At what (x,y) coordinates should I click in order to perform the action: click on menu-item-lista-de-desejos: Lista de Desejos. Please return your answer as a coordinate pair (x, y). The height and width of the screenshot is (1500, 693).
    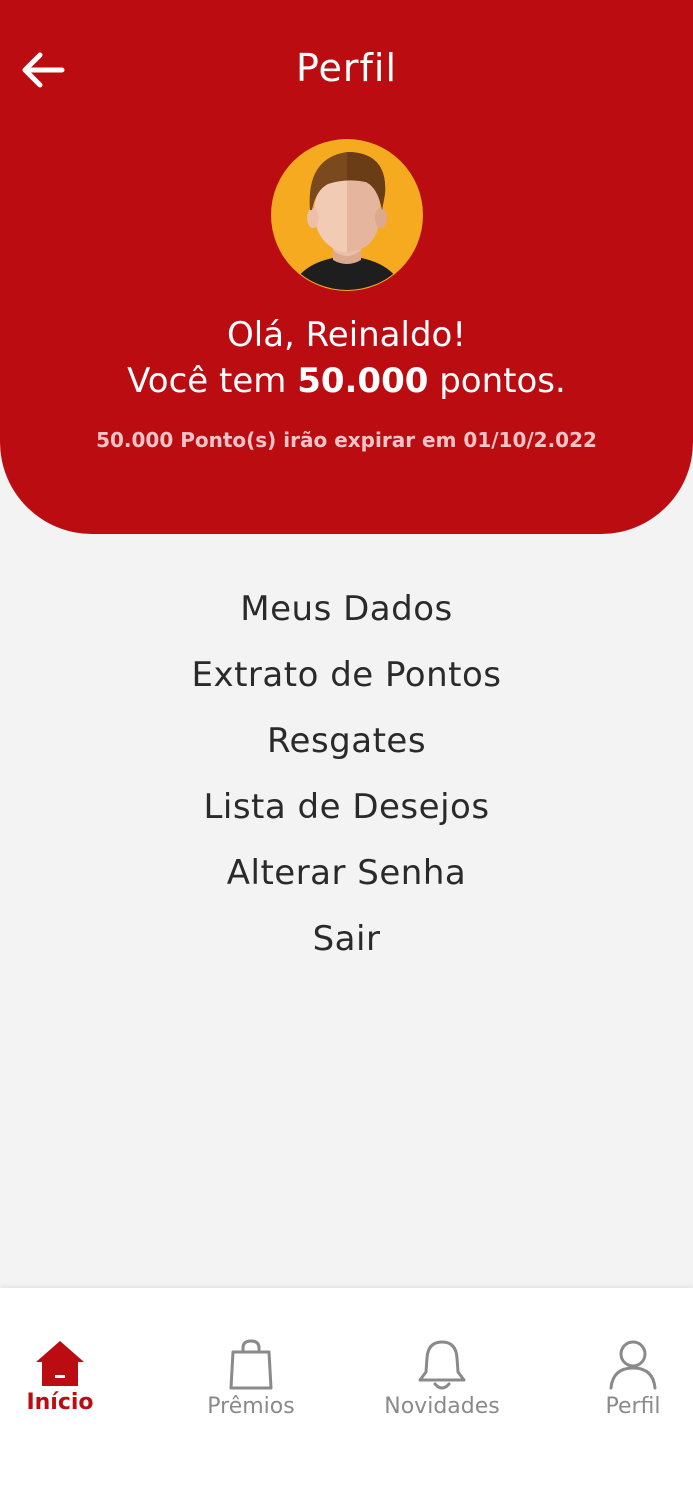
    Looking at the image, I should click on (346, 811).